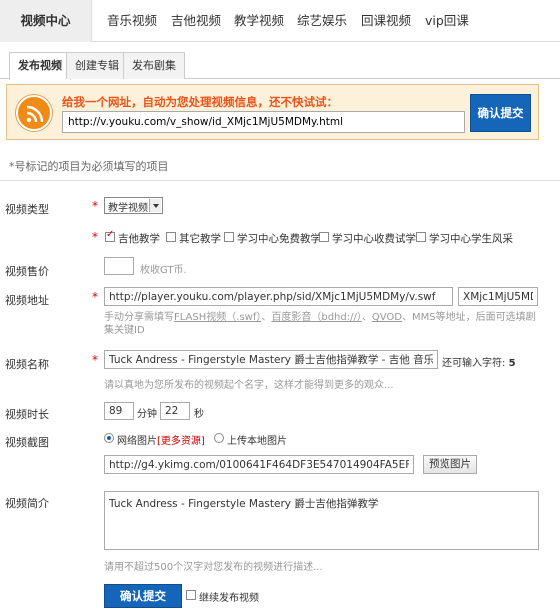 The image size is (560, 613). I want to click on address-label: 视频地址, so click(27, 300).